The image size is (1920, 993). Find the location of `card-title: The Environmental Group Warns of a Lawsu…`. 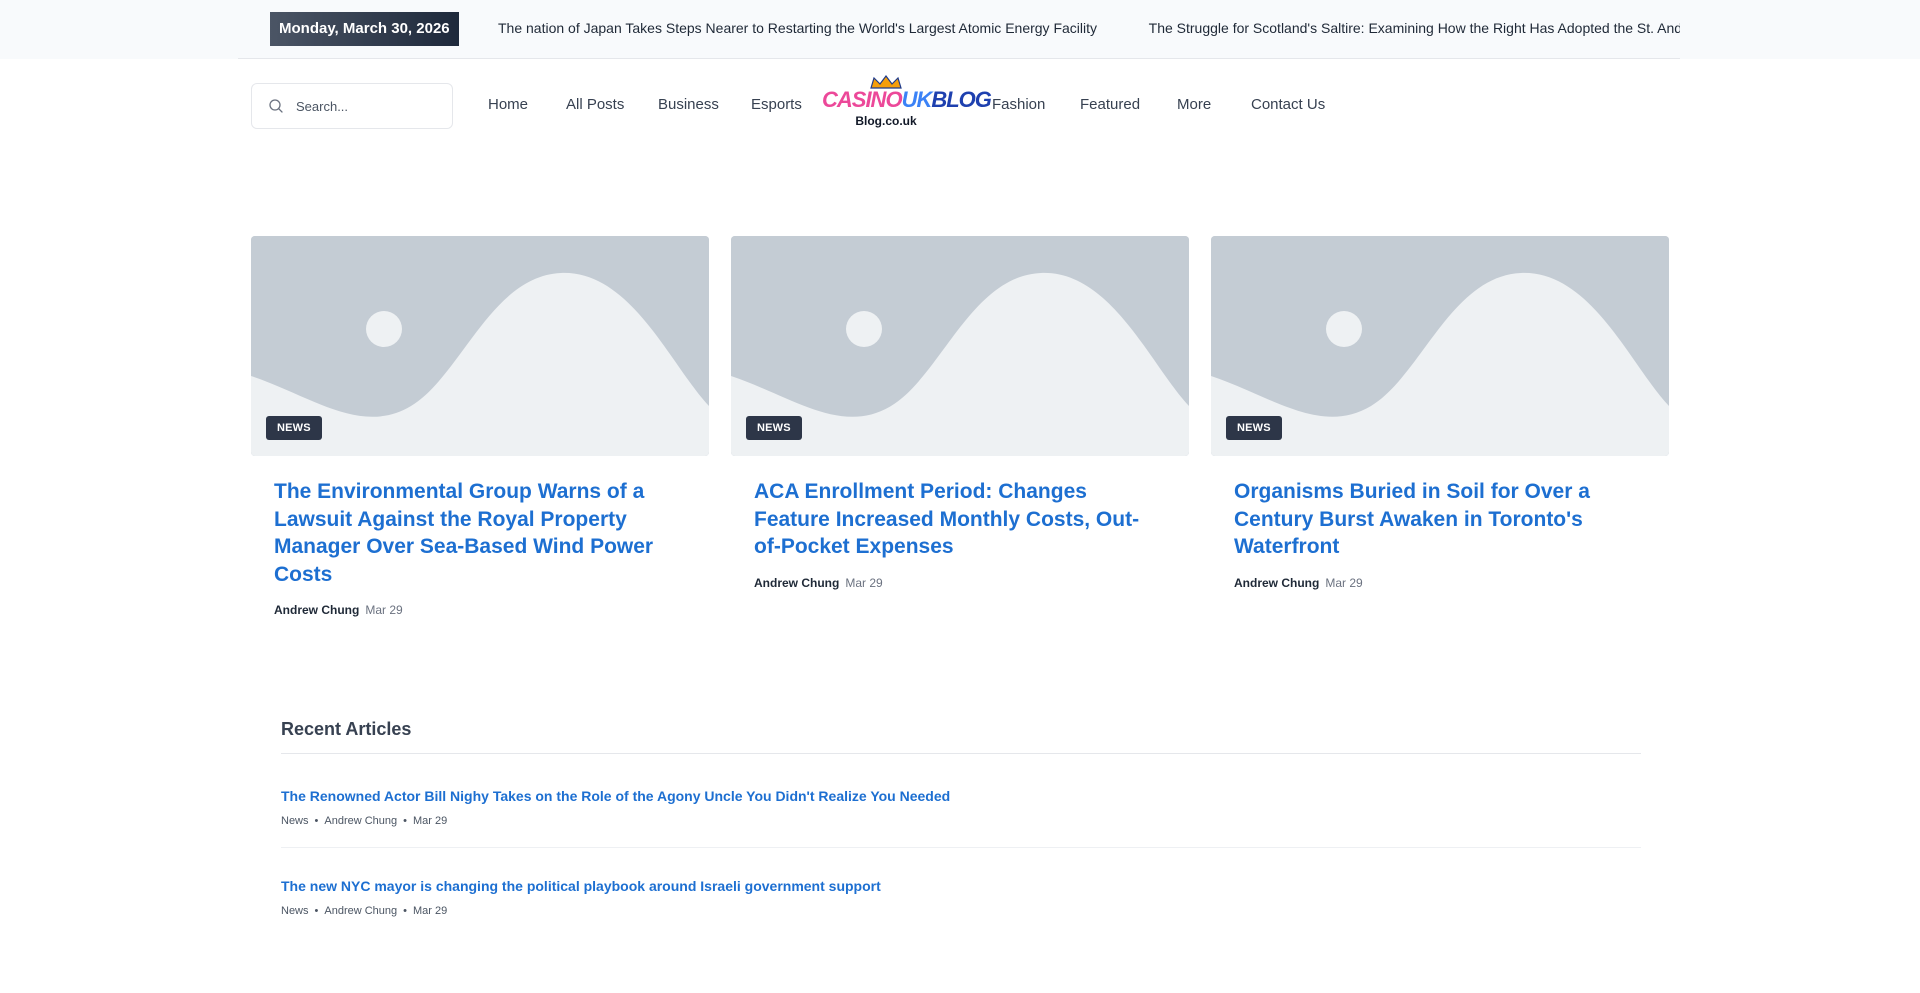

card-title: The Environmental Group Warns of a Lawsu… is located at coordinates (474, 533).